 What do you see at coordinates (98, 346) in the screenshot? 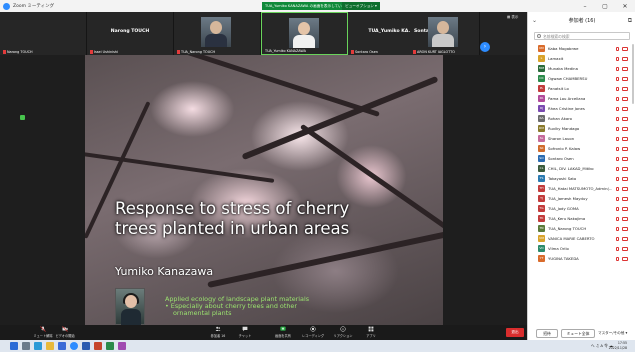
I see `powerpoint-icon` at bounding box center [98, 346].